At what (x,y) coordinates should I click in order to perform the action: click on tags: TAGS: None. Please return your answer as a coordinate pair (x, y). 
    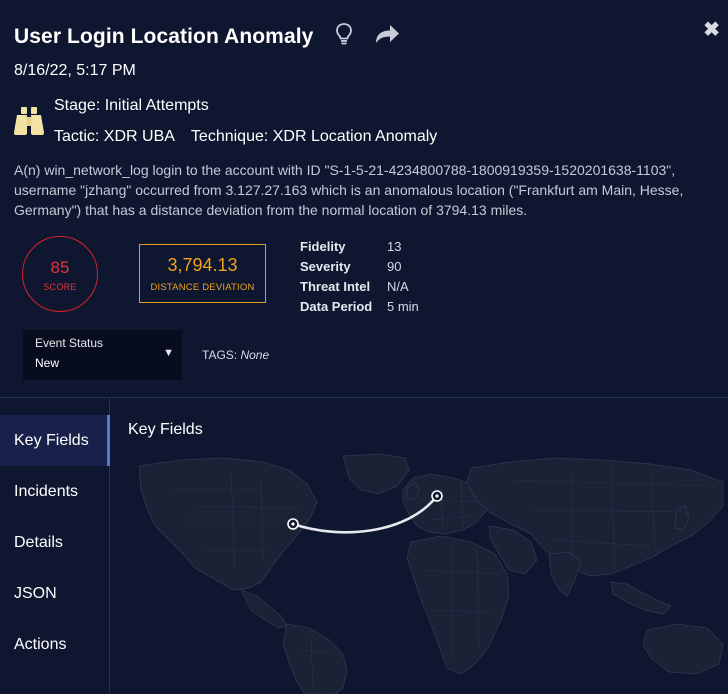
    Looking at the image, I should click on (235, 355).